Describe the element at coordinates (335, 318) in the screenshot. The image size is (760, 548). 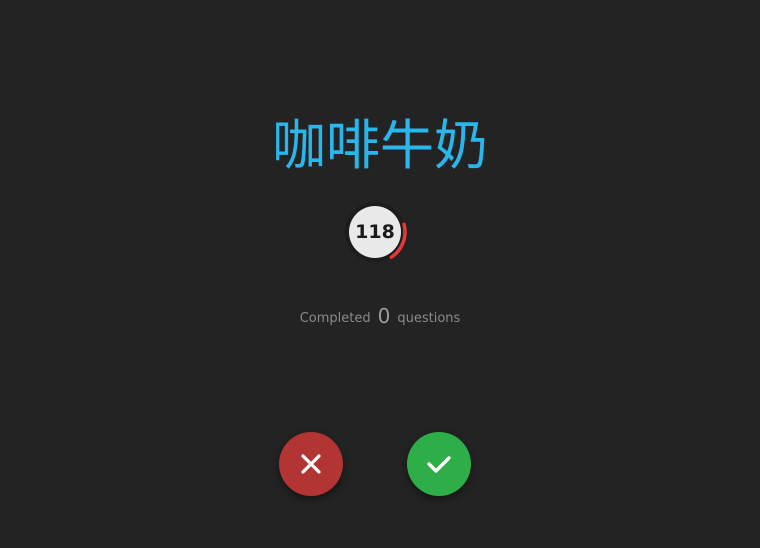
I see `progress-prefix: Completed` at that location.